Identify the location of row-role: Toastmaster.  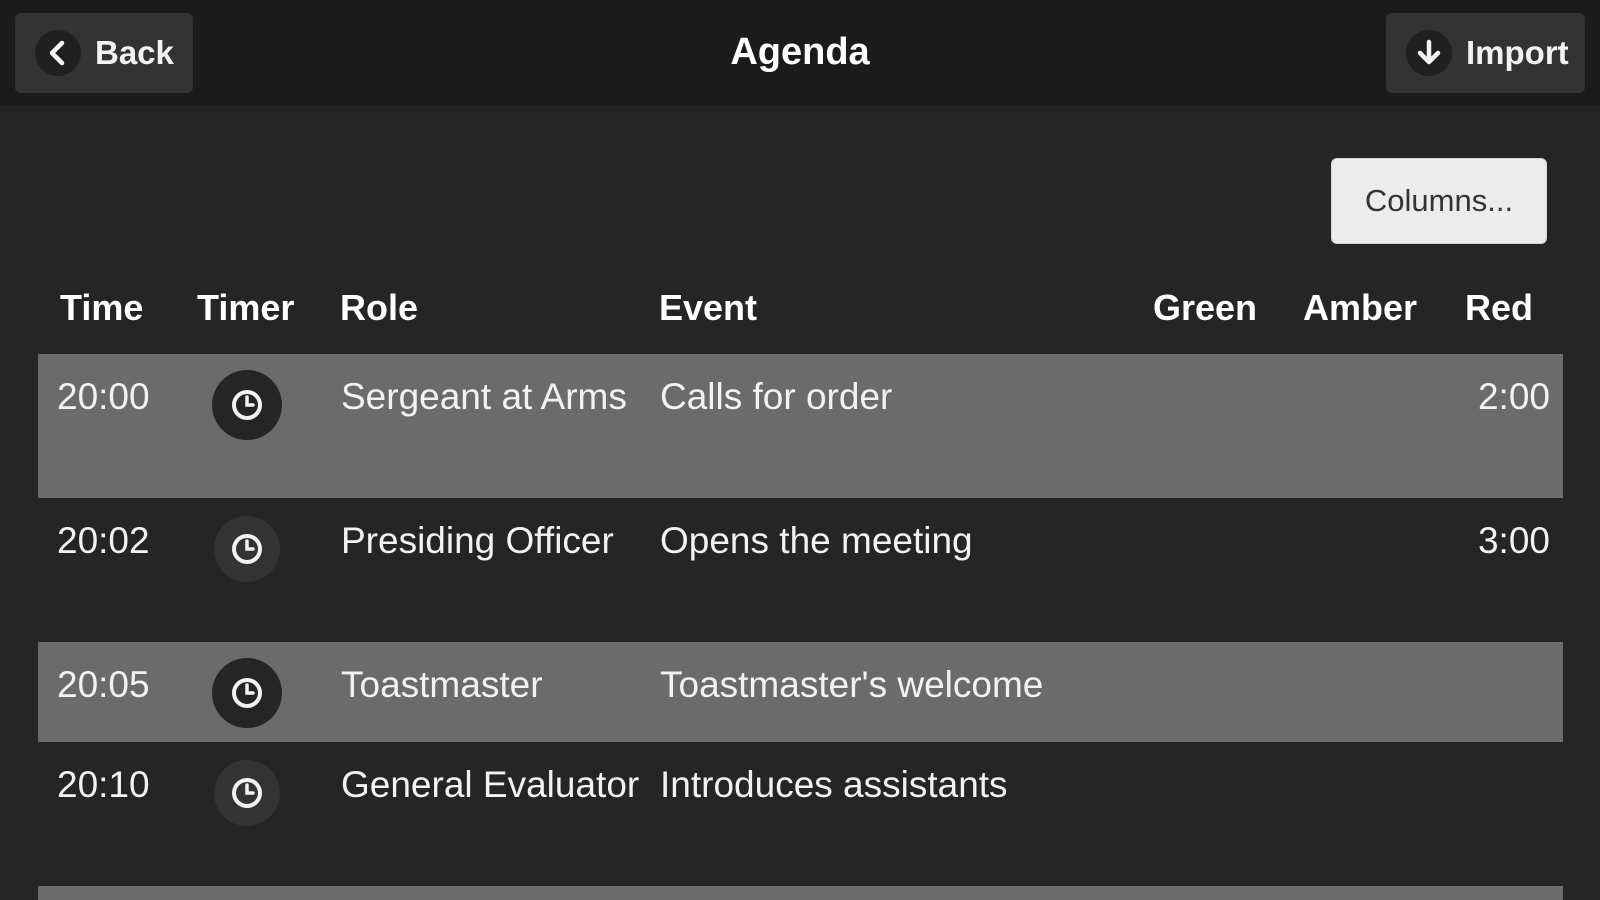
(442, 684).